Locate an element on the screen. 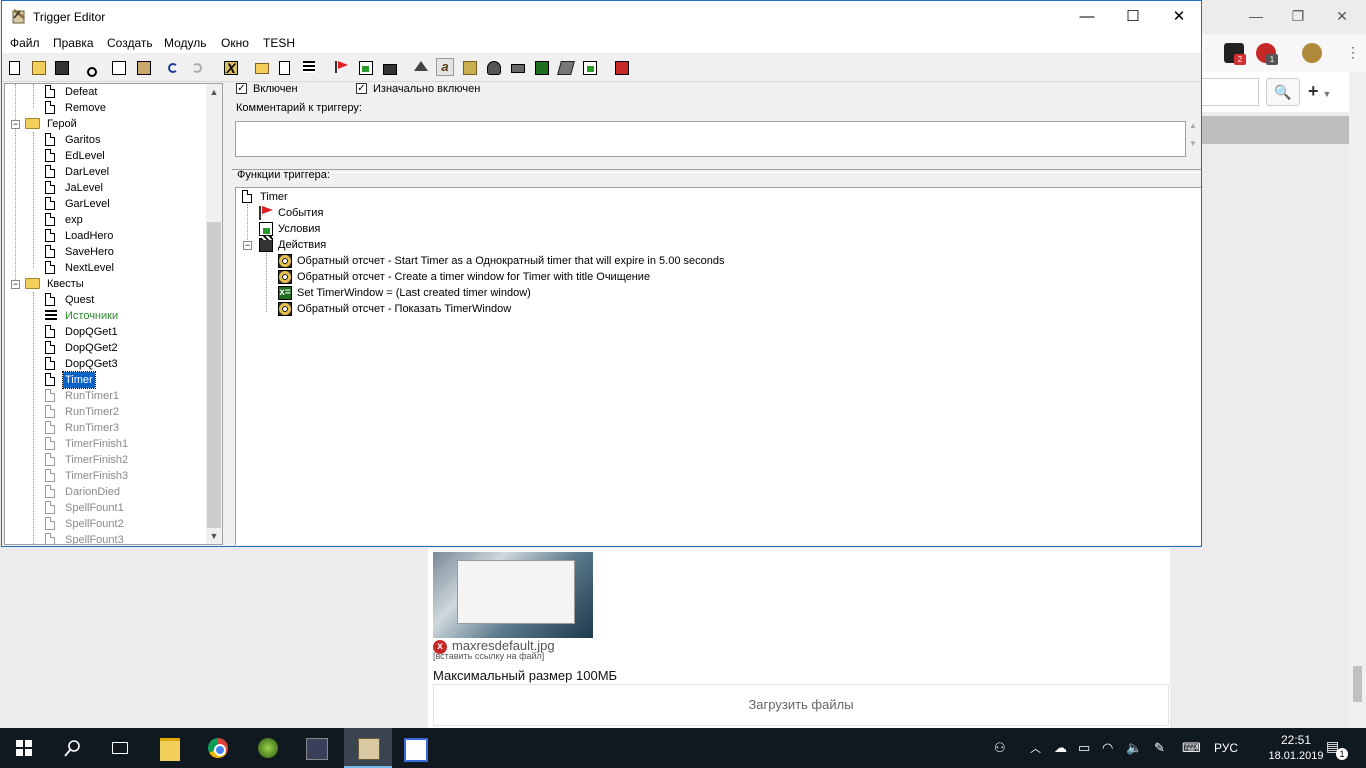  import-manager-icon is located at coordinates (589, 67).